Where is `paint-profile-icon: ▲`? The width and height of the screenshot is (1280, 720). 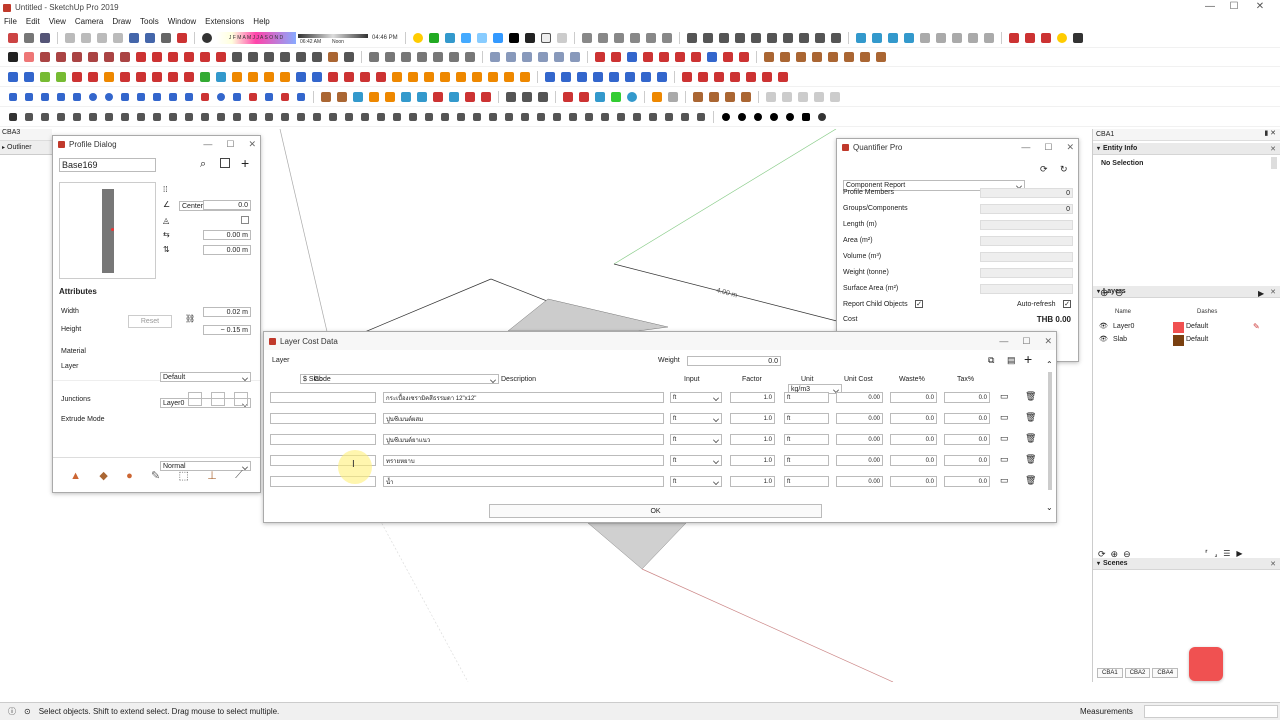 paint-profile-icon: ▲ is located at coordinates (75, 476).